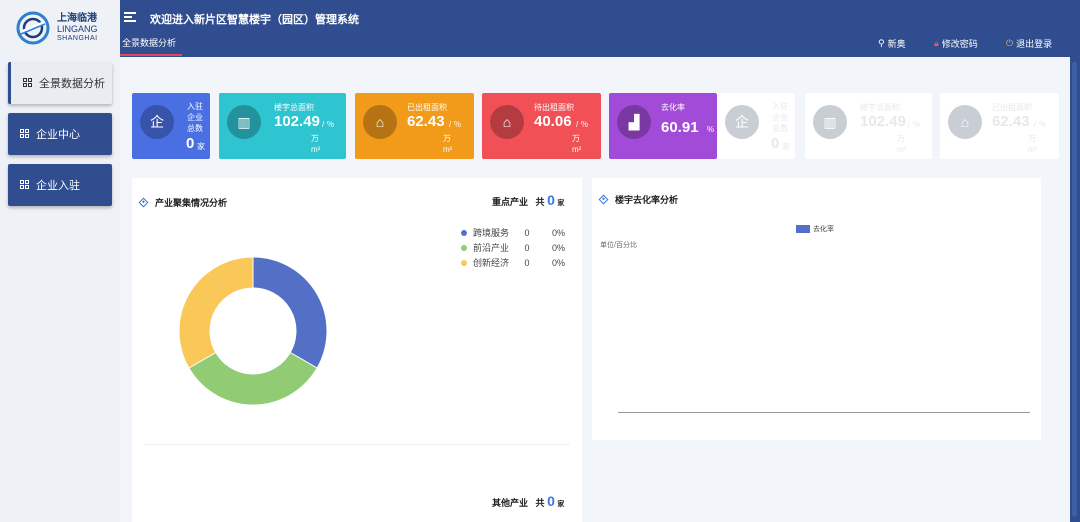 The image size is (1080, 522). What do you see at coordinates (742, 122) in the screenshot?
I see `enterprise-icon: 企` at bounding box center [742, 122].